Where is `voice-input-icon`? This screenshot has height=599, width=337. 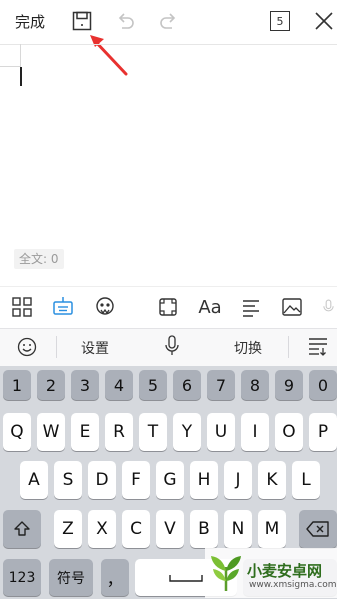
voice-input-icon is located at coordinates (172, 346).